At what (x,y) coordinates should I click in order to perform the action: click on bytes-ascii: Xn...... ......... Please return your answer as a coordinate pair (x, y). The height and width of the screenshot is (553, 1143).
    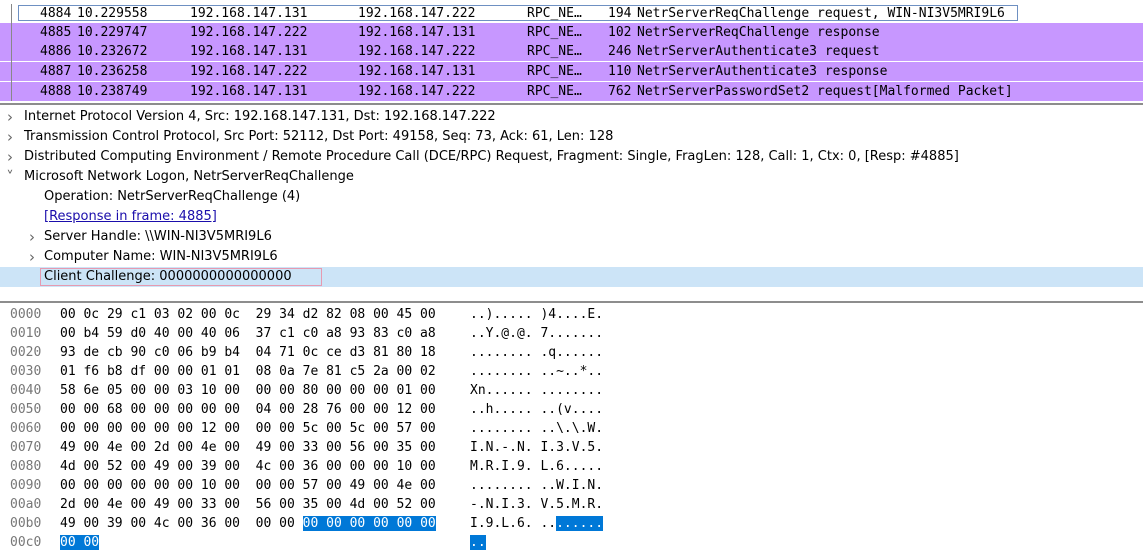
    Looking at the image, I should click on (536, 391).